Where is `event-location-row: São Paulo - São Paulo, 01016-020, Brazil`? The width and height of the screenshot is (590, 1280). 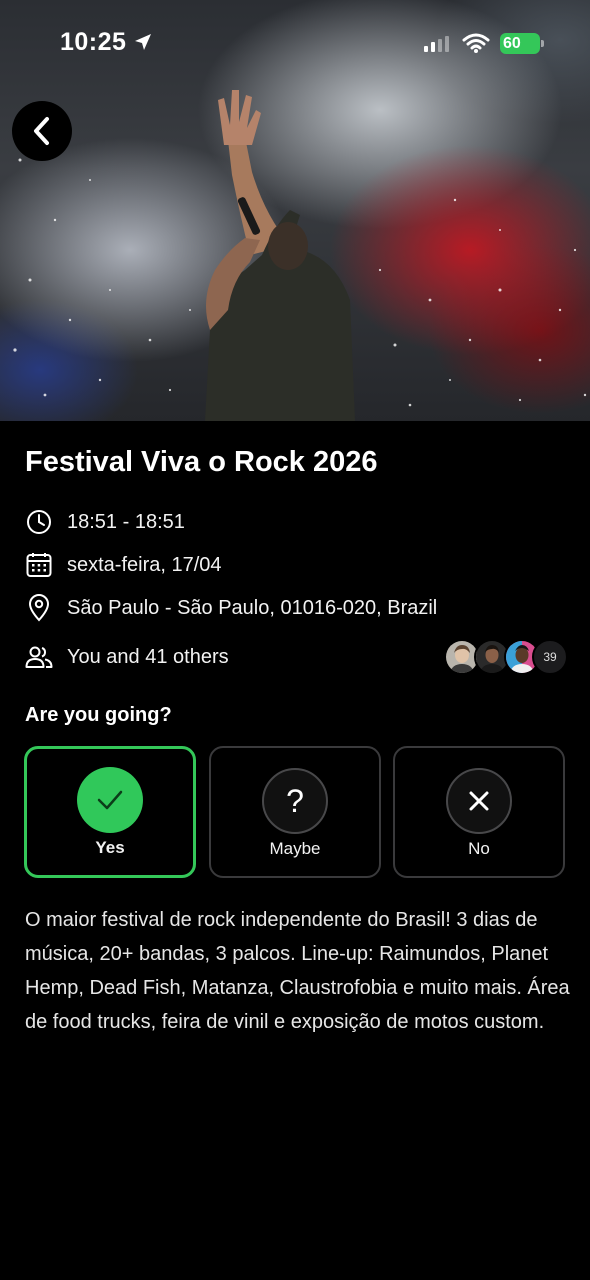 event-location-row: São Paulo - São Paulo, 01016-020, Brazil is located at coordinates (231, 608).